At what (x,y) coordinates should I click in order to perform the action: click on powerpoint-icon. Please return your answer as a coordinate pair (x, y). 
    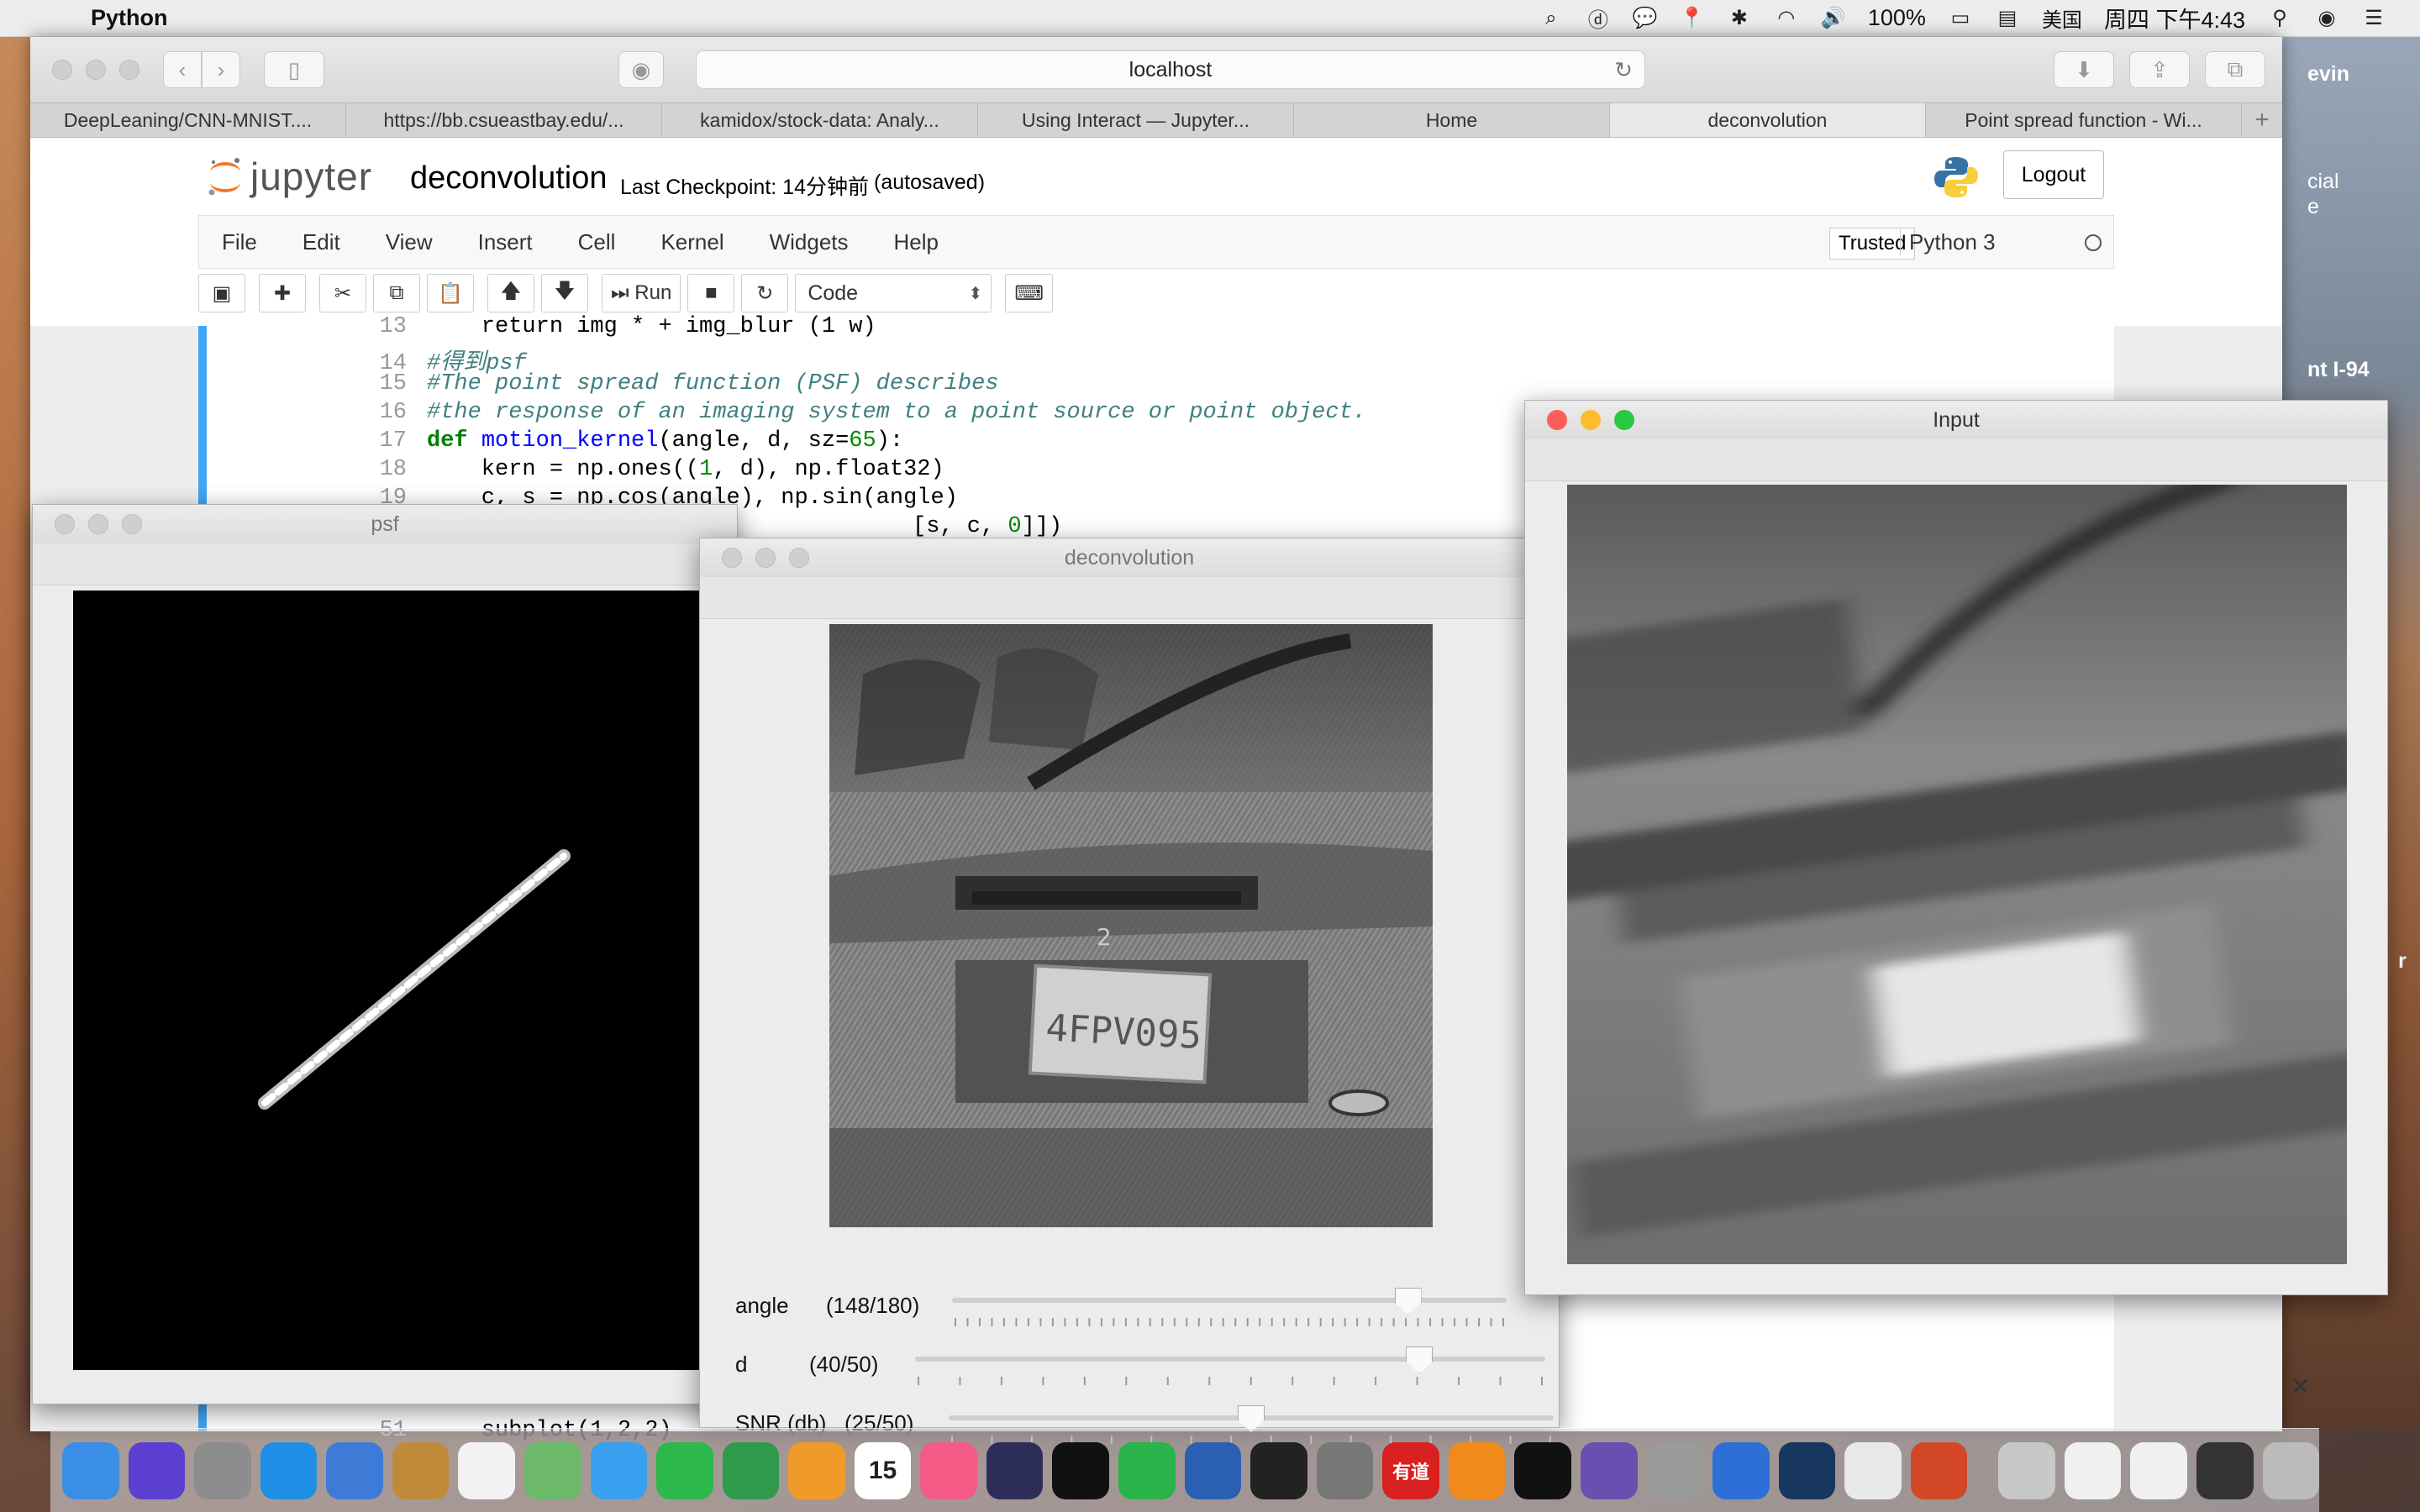
    Looking at the image, I should click on (1939, 1470).